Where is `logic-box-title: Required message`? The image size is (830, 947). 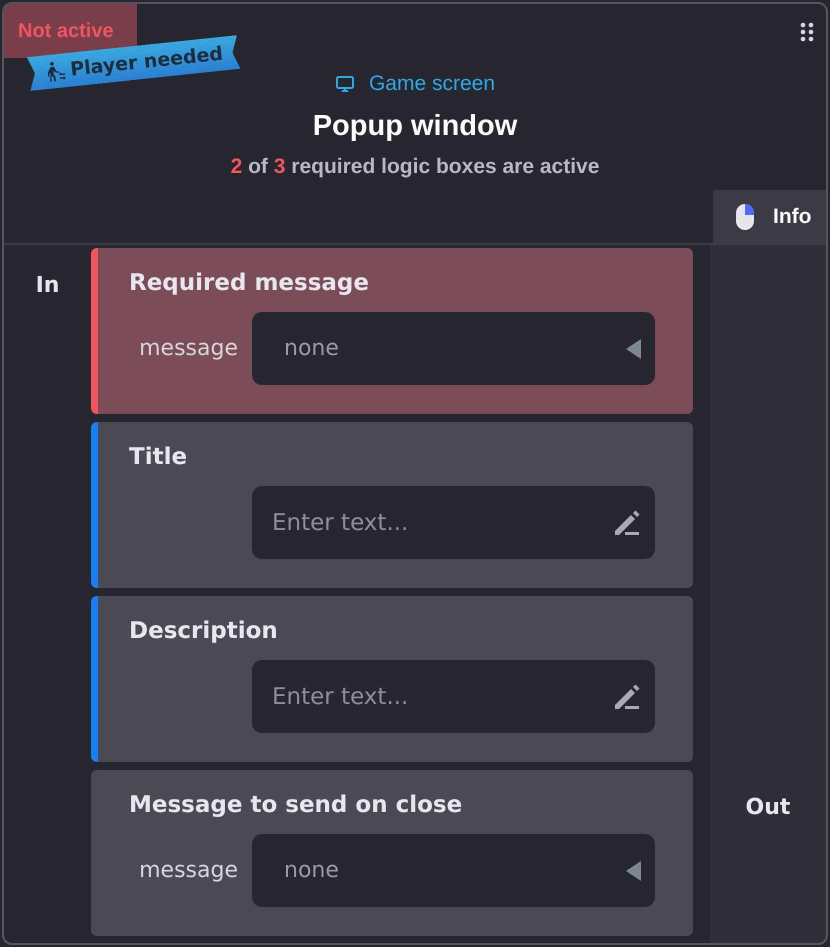 logic-box-title: Required message is located at coordinates (249, 283).